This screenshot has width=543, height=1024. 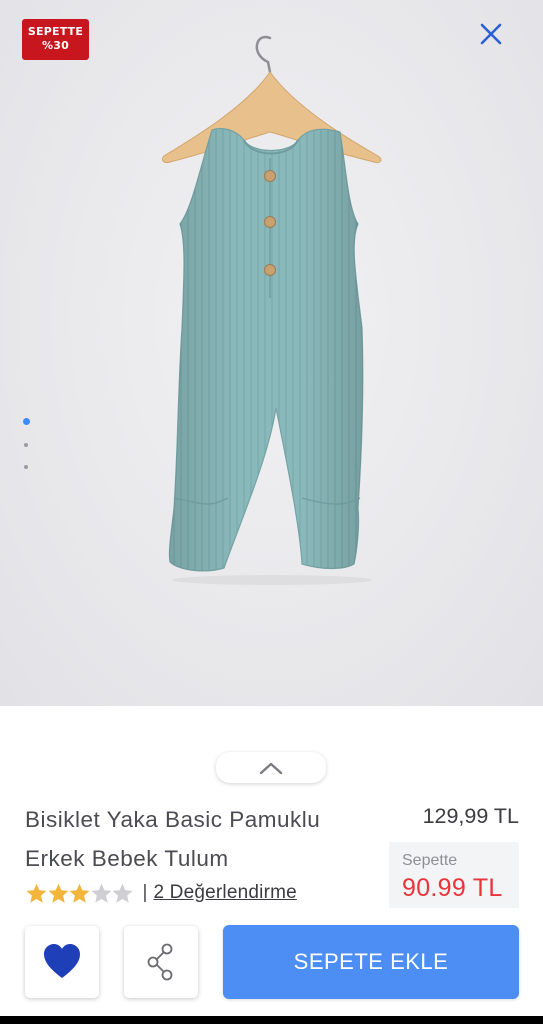 I want to click on original-price: 129,99 TL, so click(x=470, y=816).